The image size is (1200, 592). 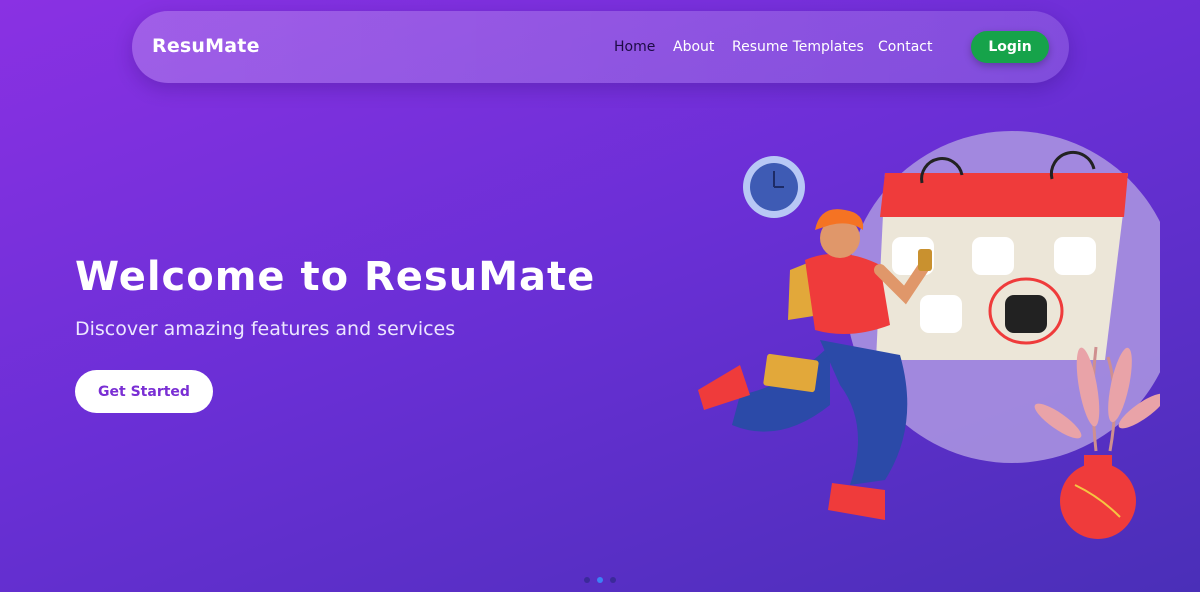 I want to click on carousel-dot-active, so click(x=600, y=580).